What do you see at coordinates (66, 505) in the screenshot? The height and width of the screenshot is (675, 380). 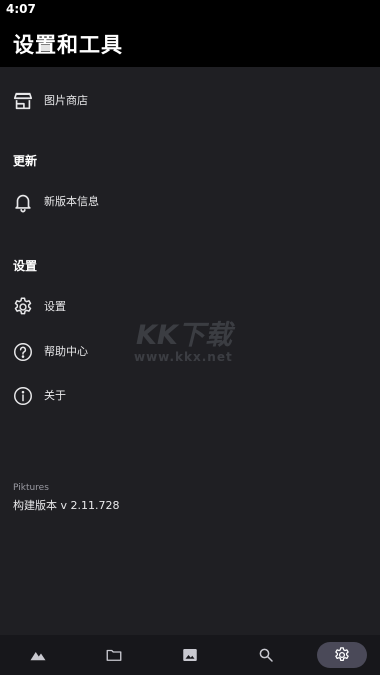 I see `build-version: 构建版本 v 2.11.728` at bounding box center [66, 505].